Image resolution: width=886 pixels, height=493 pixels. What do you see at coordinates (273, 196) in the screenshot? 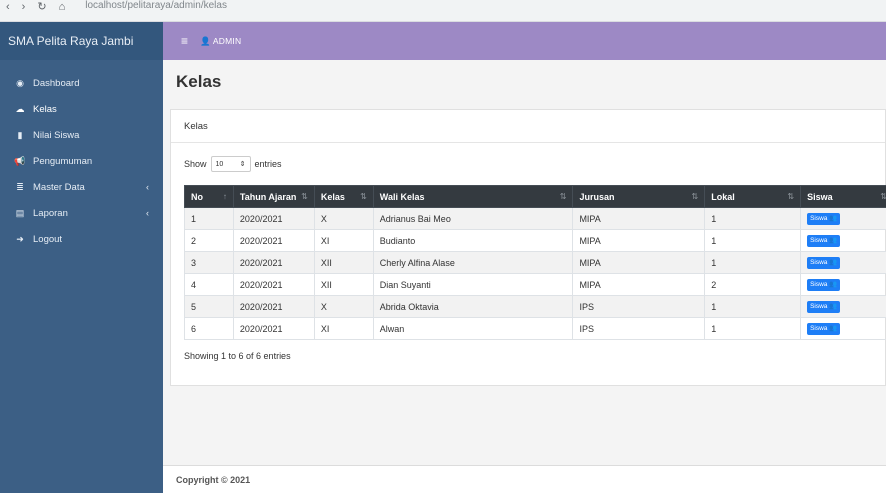
I see `column-header-tahun-ajaran: Tahun Ajaran ⇅` at bounding box center [273, 196].